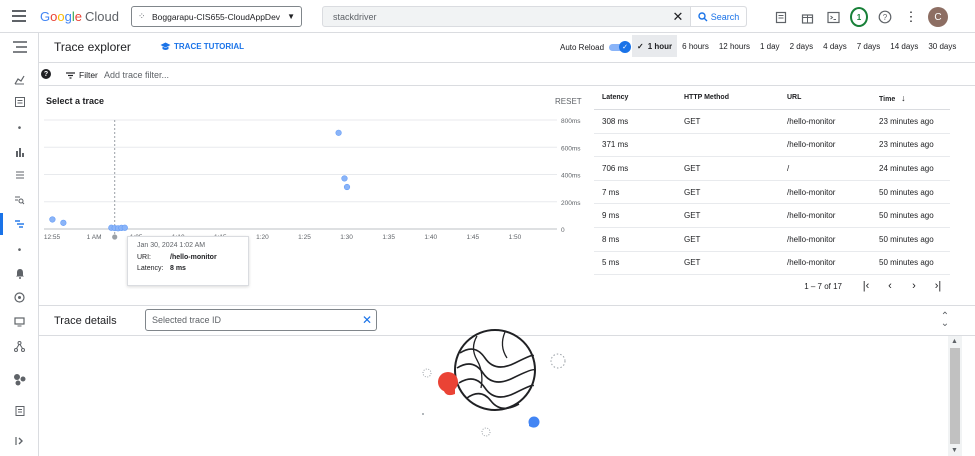  I want to click on search-box: stackdriver ✕ Search, so click(534, 16).